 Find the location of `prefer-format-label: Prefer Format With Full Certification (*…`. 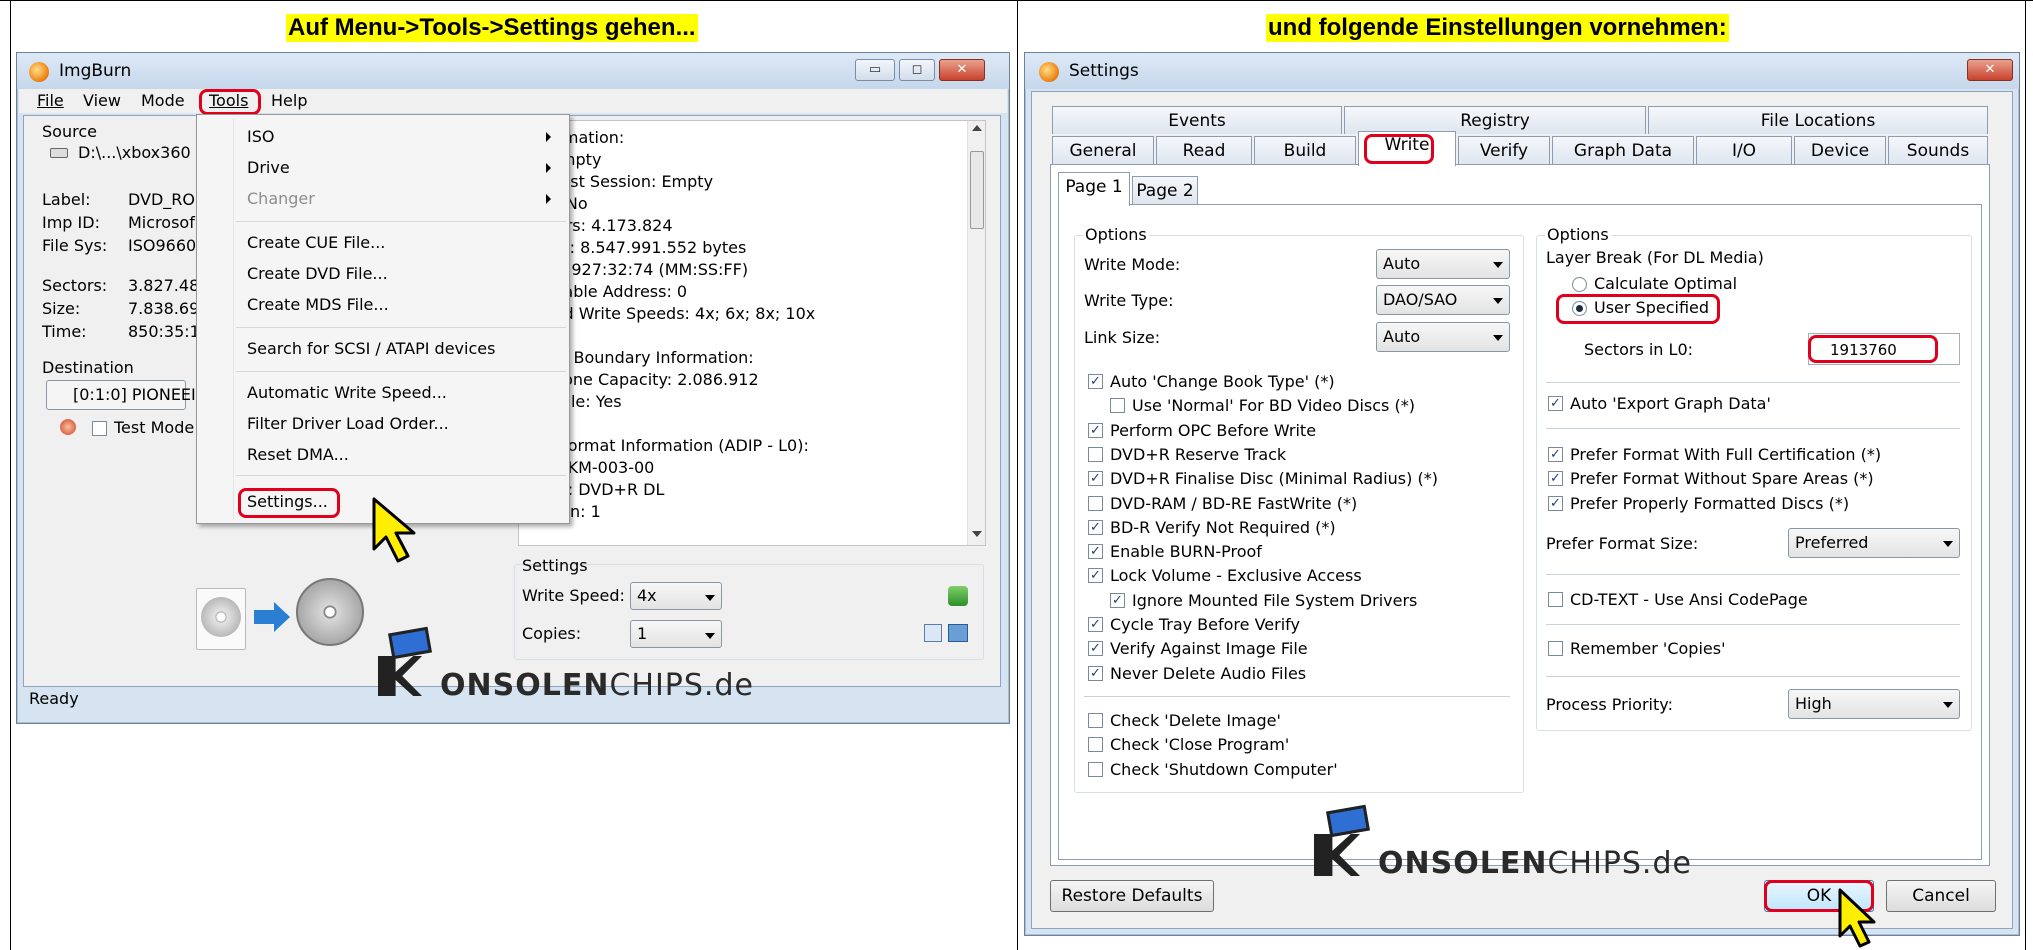

prefer-format-label: Prefer Format With Full Certification (*… is located at coordinates (1726, 454).